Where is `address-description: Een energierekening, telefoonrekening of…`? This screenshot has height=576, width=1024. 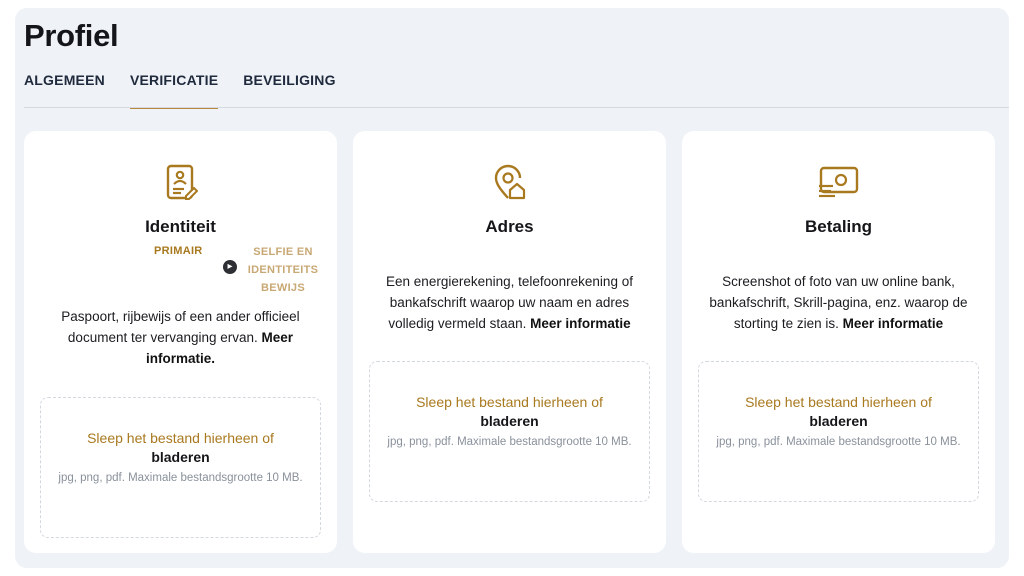
address-description: Een energierekening, telefoonrekening of… is located at coordinates (509, 302).